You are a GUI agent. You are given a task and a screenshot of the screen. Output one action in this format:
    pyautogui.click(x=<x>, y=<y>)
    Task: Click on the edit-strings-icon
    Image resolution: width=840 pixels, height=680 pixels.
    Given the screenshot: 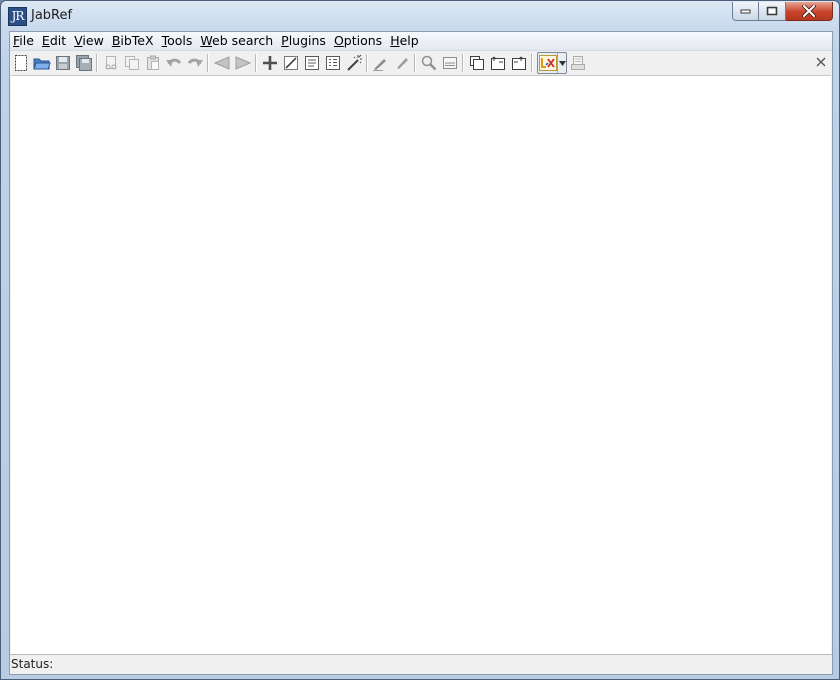 What is the action you would take?
    pyautogui.click(x=332, y=63)
    